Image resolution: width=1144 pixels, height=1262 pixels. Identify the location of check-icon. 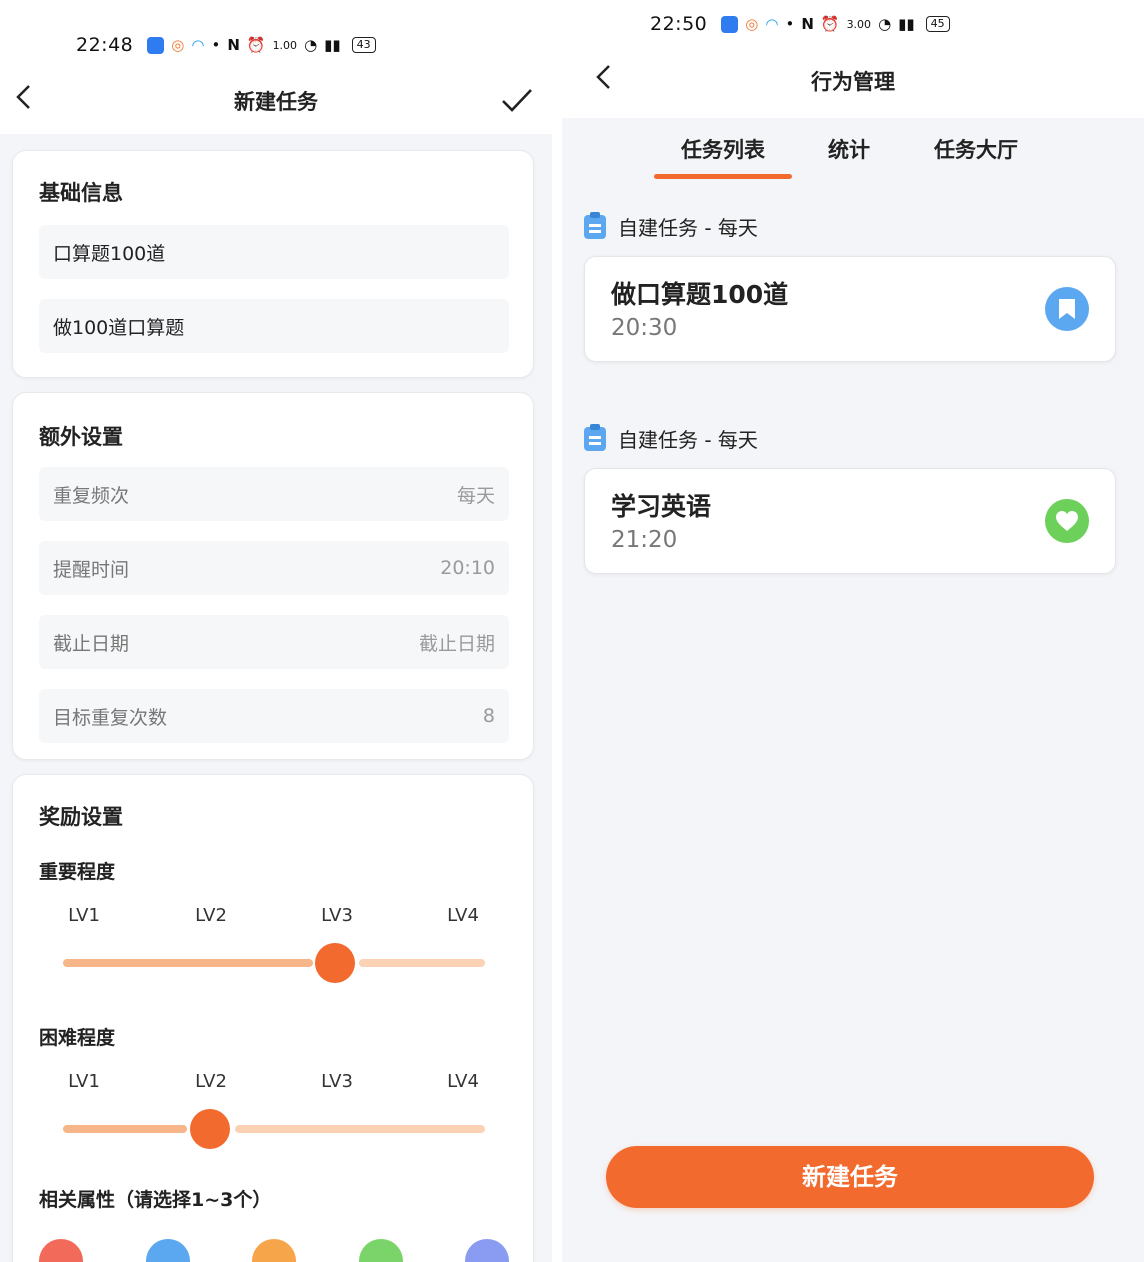
(517, 100).